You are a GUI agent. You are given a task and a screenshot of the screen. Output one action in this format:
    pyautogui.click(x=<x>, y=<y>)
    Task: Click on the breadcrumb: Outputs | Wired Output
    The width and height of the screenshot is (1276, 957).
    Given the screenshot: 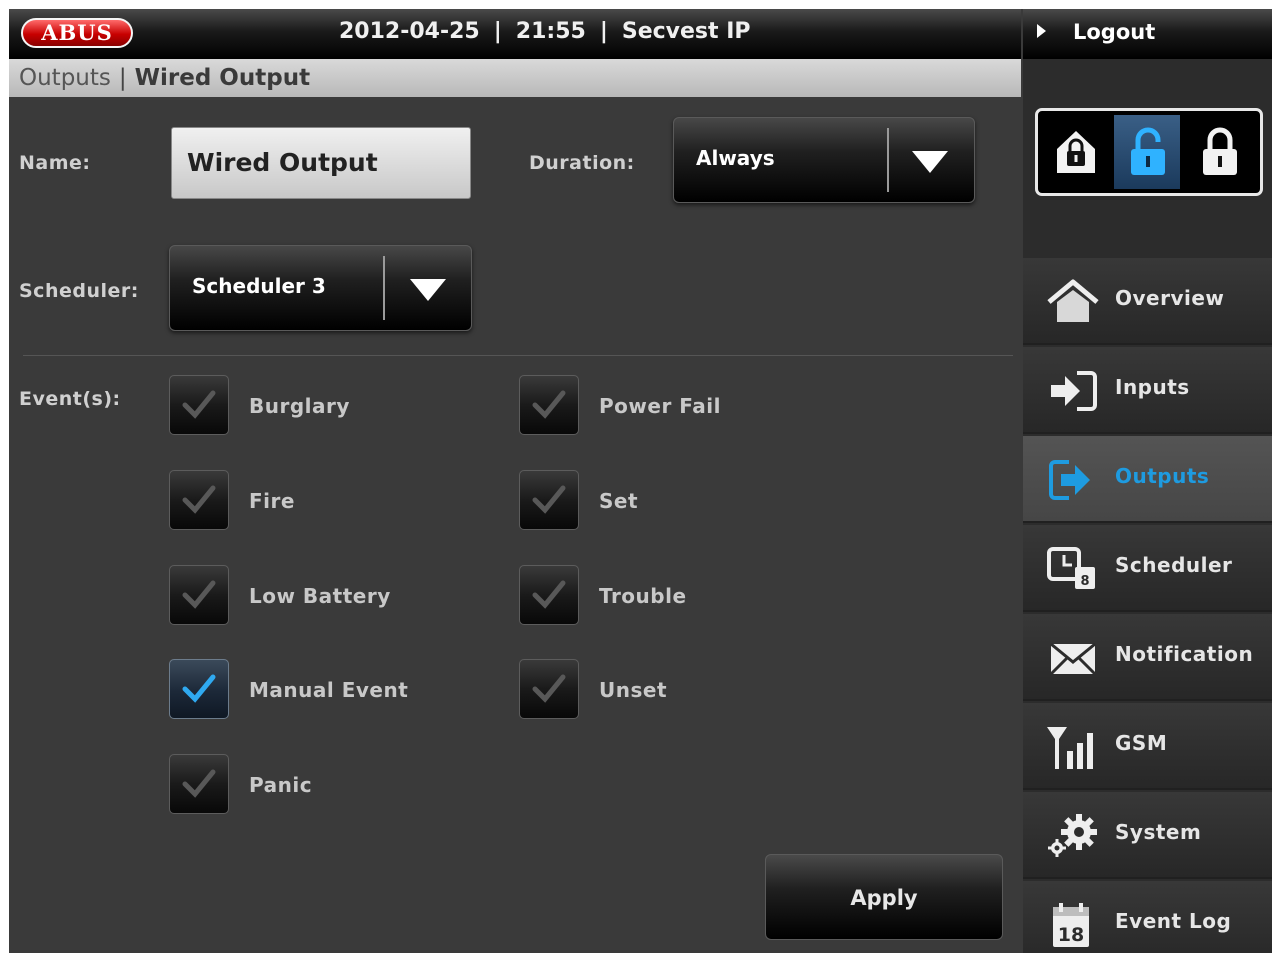 What is the action you would take?
    pyautogui.click(x=515, y=78)
    